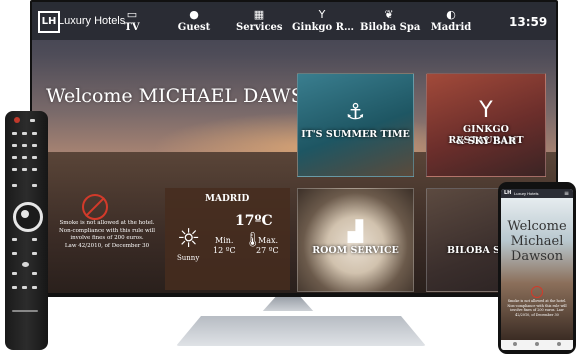 This screenshot has width=576, height=354. Describe the element at coordinates (17, 120) in the screenshot. I see `power-button` at that location.